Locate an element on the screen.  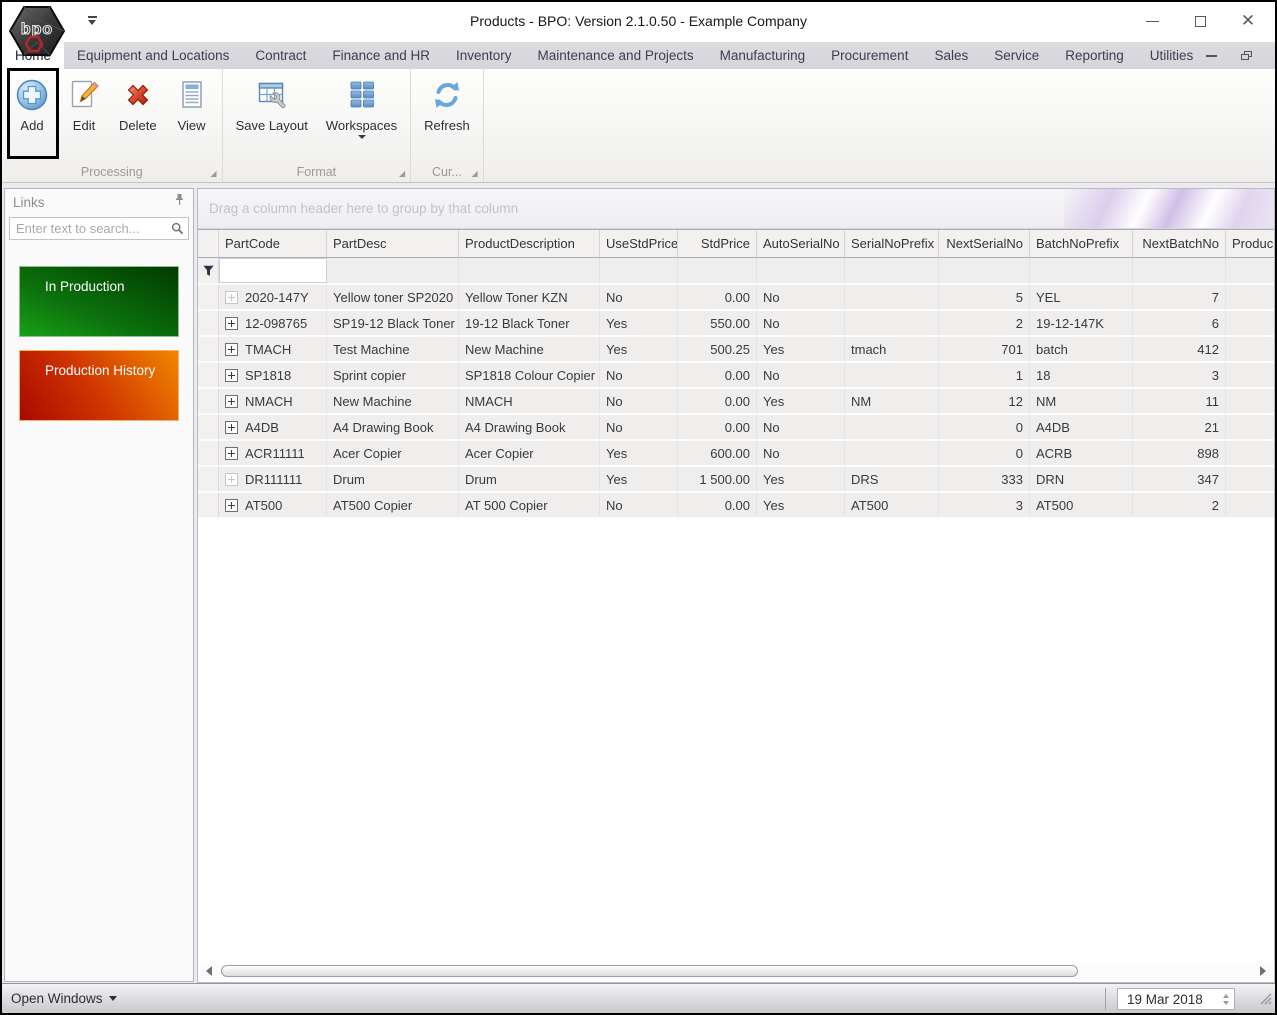
column-header-partcode: PartCode is located at coordinates (273, 243).